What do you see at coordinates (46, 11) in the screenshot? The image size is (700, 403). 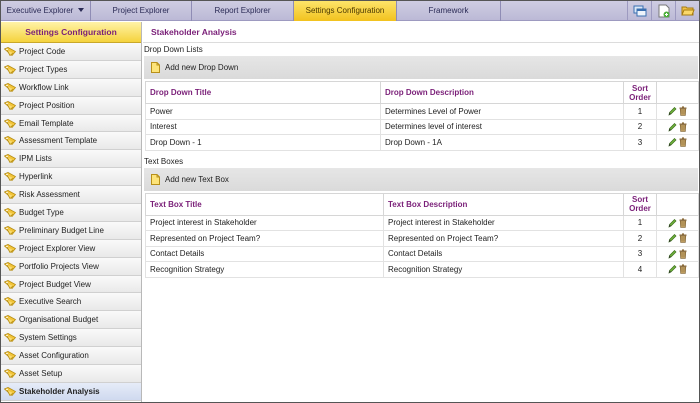 I see `tab-executive-explorer: Executive Explorer` at bounding box center [46, 11].